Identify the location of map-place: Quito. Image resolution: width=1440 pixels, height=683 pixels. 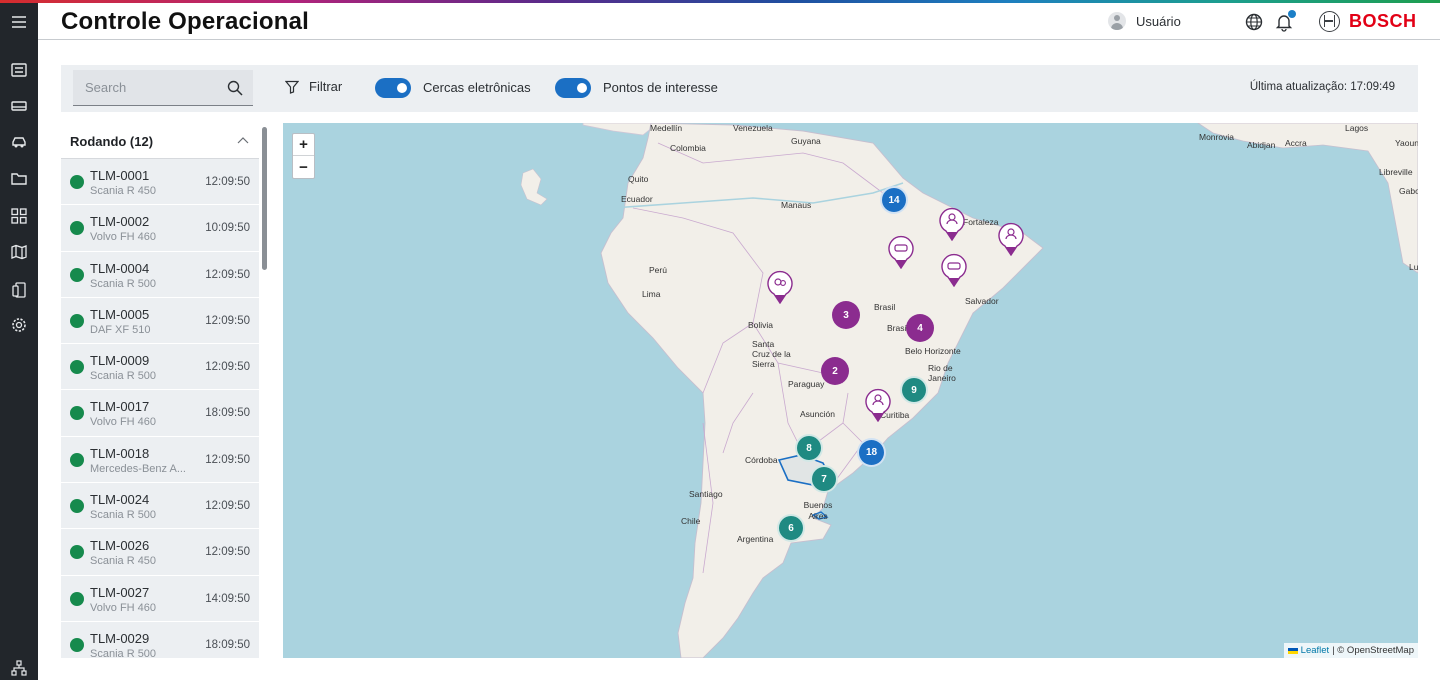
(638, 179).